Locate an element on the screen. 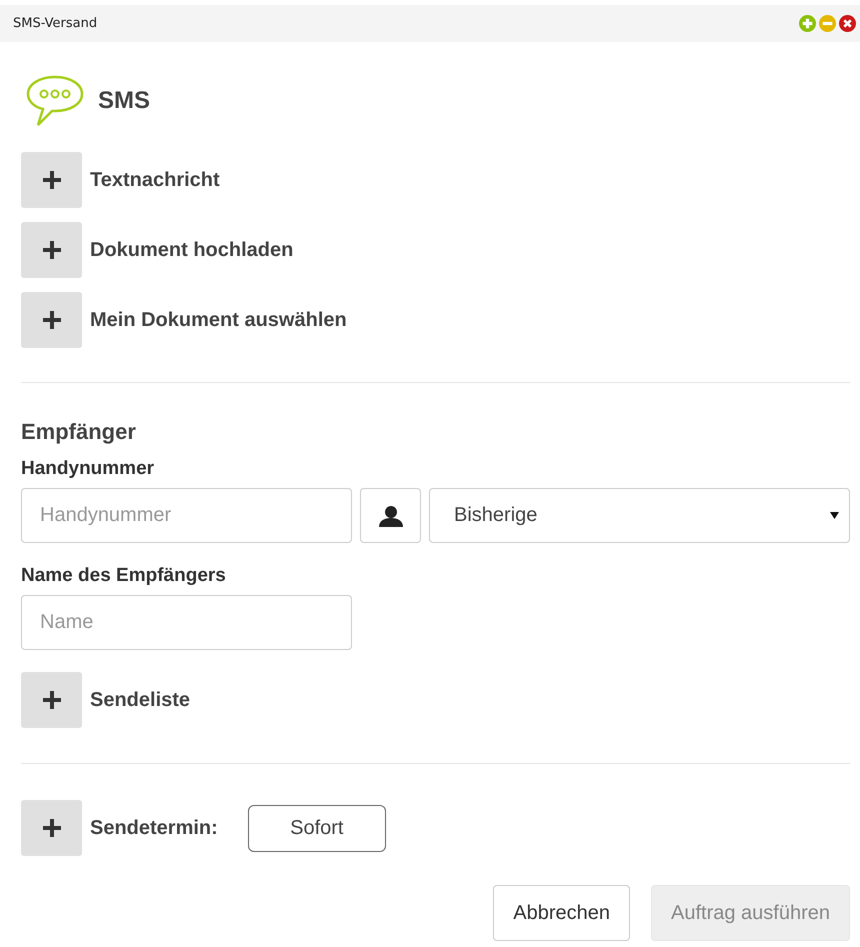  section-label: Mein Dokument auswählen is located at coordinates (218, 320).